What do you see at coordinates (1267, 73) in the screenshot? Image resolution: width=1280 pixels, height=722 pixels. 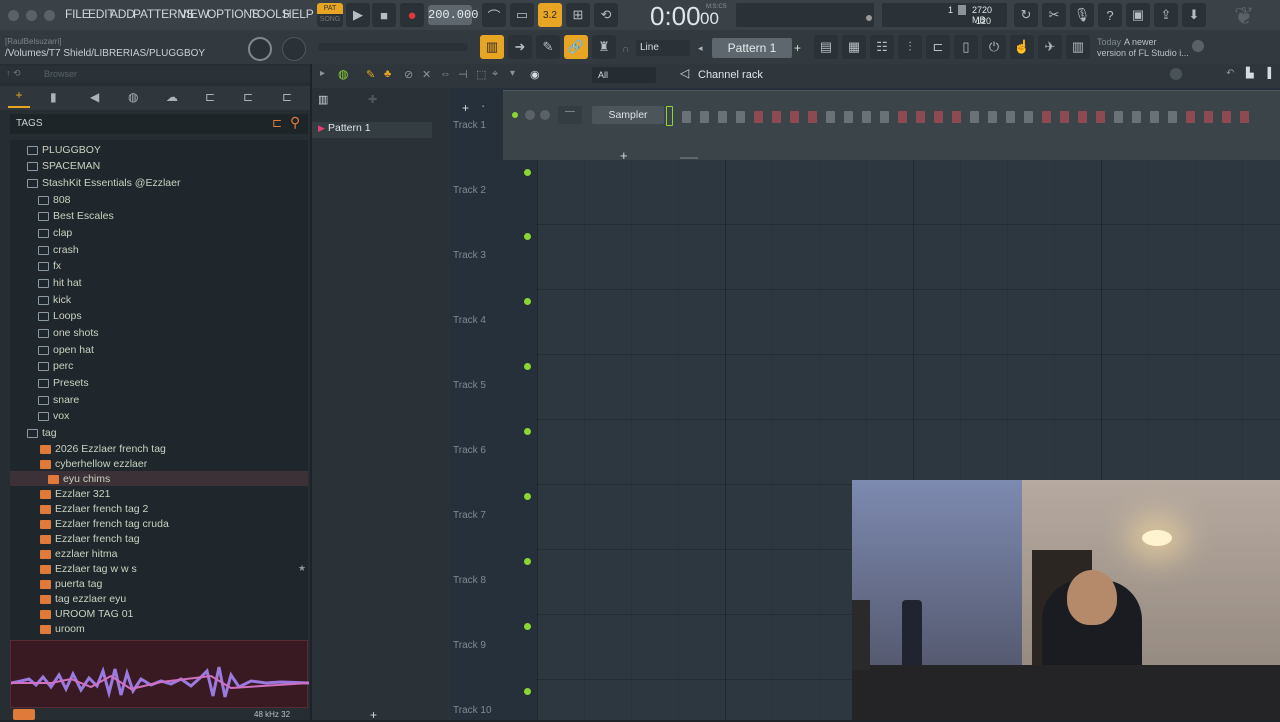 I see `bars-icon: ▐` at bounding box center [1267, 73].